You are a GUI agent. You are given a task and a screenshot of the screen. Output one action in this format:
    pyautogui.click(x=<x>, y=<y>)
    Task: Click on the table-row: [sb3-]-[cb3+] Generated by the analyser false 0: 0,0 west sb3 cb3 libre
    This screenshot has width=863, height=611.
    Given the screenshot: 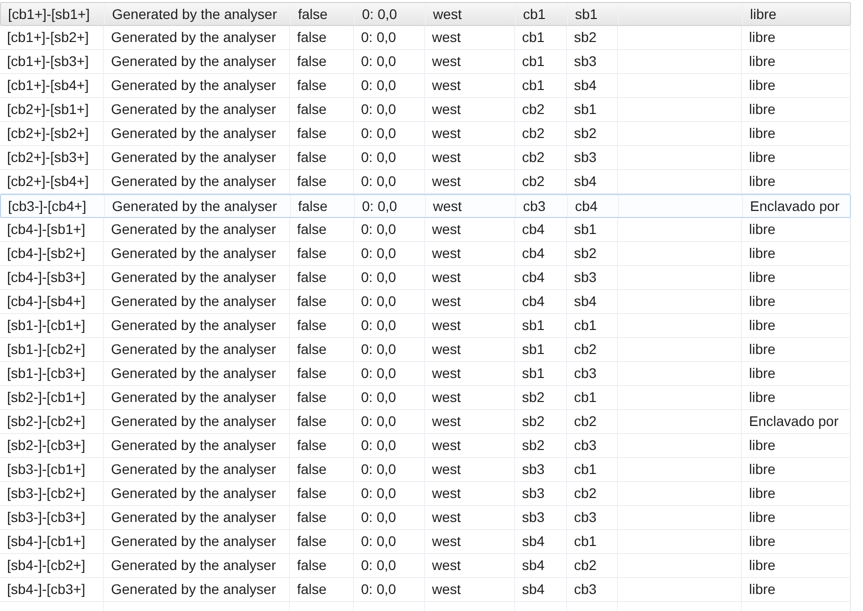 What is the action you would take?
    pyautogui.click(x=425, y=518)
    